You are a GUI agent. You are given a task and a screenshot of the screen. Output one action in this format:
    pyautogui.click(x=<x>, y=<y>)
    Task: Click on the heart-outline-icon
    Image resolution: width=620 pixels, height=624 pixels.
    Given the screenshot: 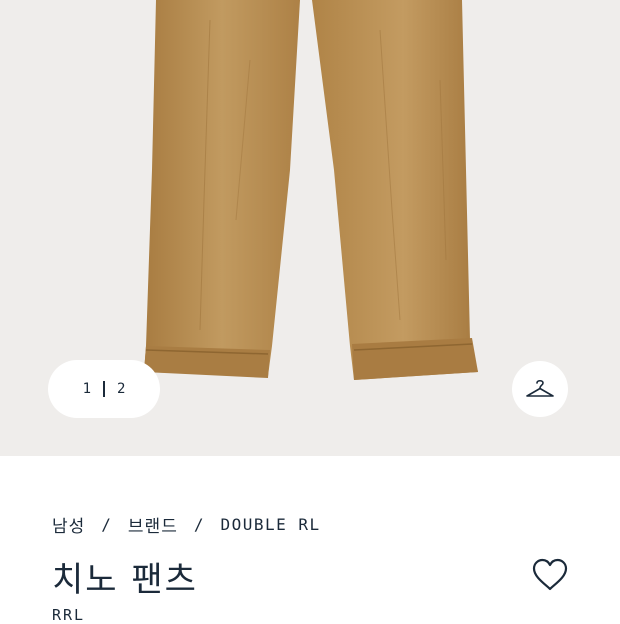 What is the action you would take?
    pyautogui.click(x=550, y=574)
    